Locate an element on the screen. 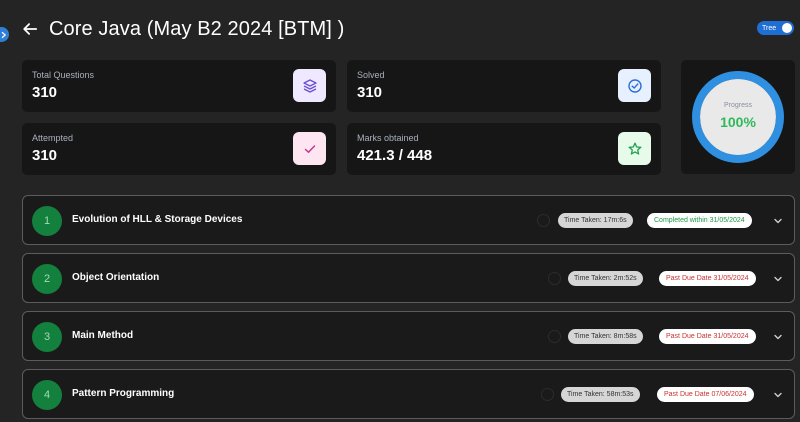  stat-value: 421.3 / 448 is located at coordinates (395, 155).